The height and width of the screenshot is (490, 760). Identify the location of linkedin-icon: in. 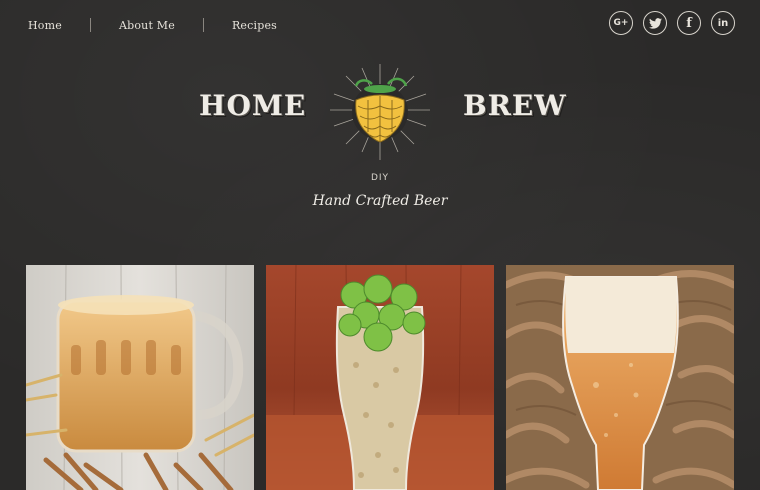
(723, 23).